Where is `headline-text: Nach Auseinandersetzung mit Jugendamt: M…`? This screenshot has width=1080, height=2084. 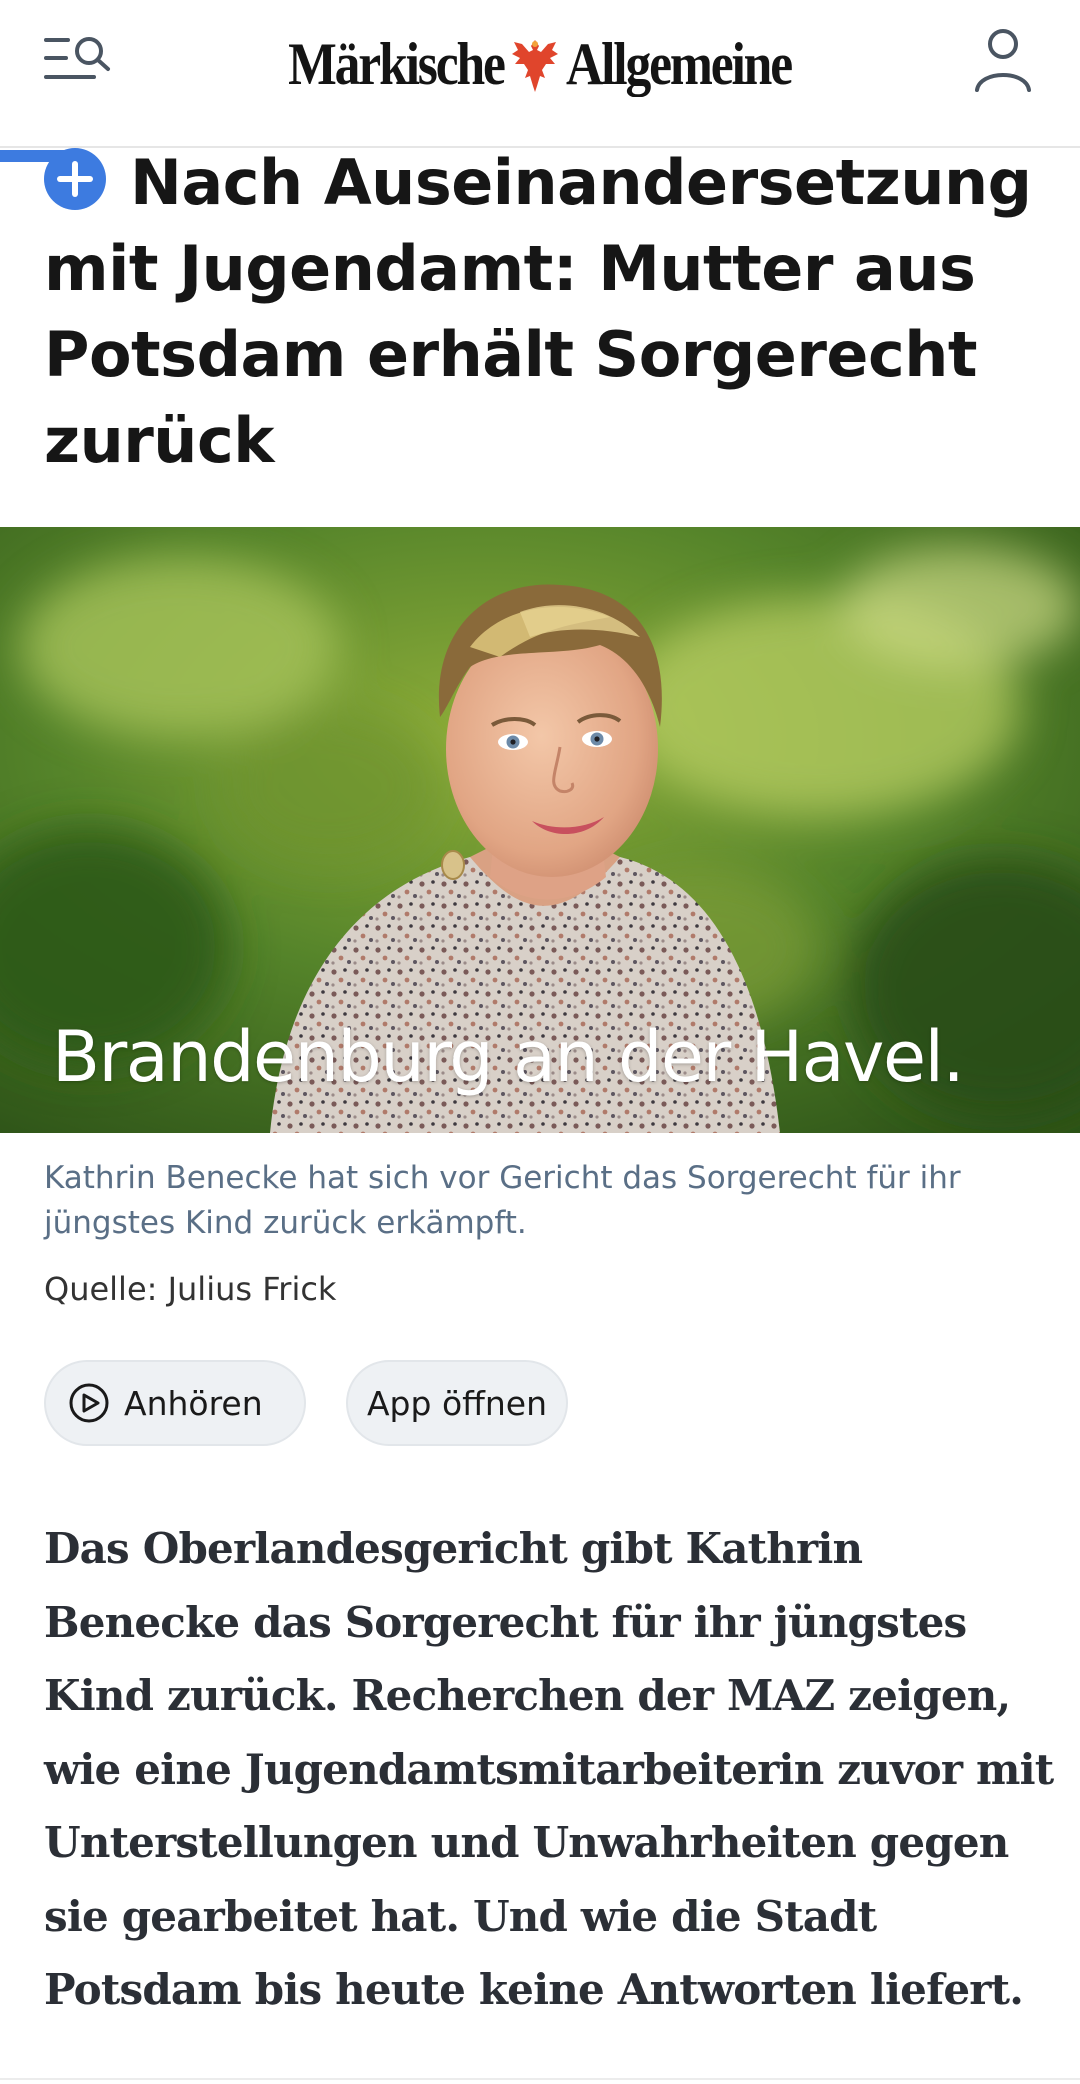 headline-text: Nach Auseinandersetzung mit Jugendamt: M… is located at coordinates (538, 311).